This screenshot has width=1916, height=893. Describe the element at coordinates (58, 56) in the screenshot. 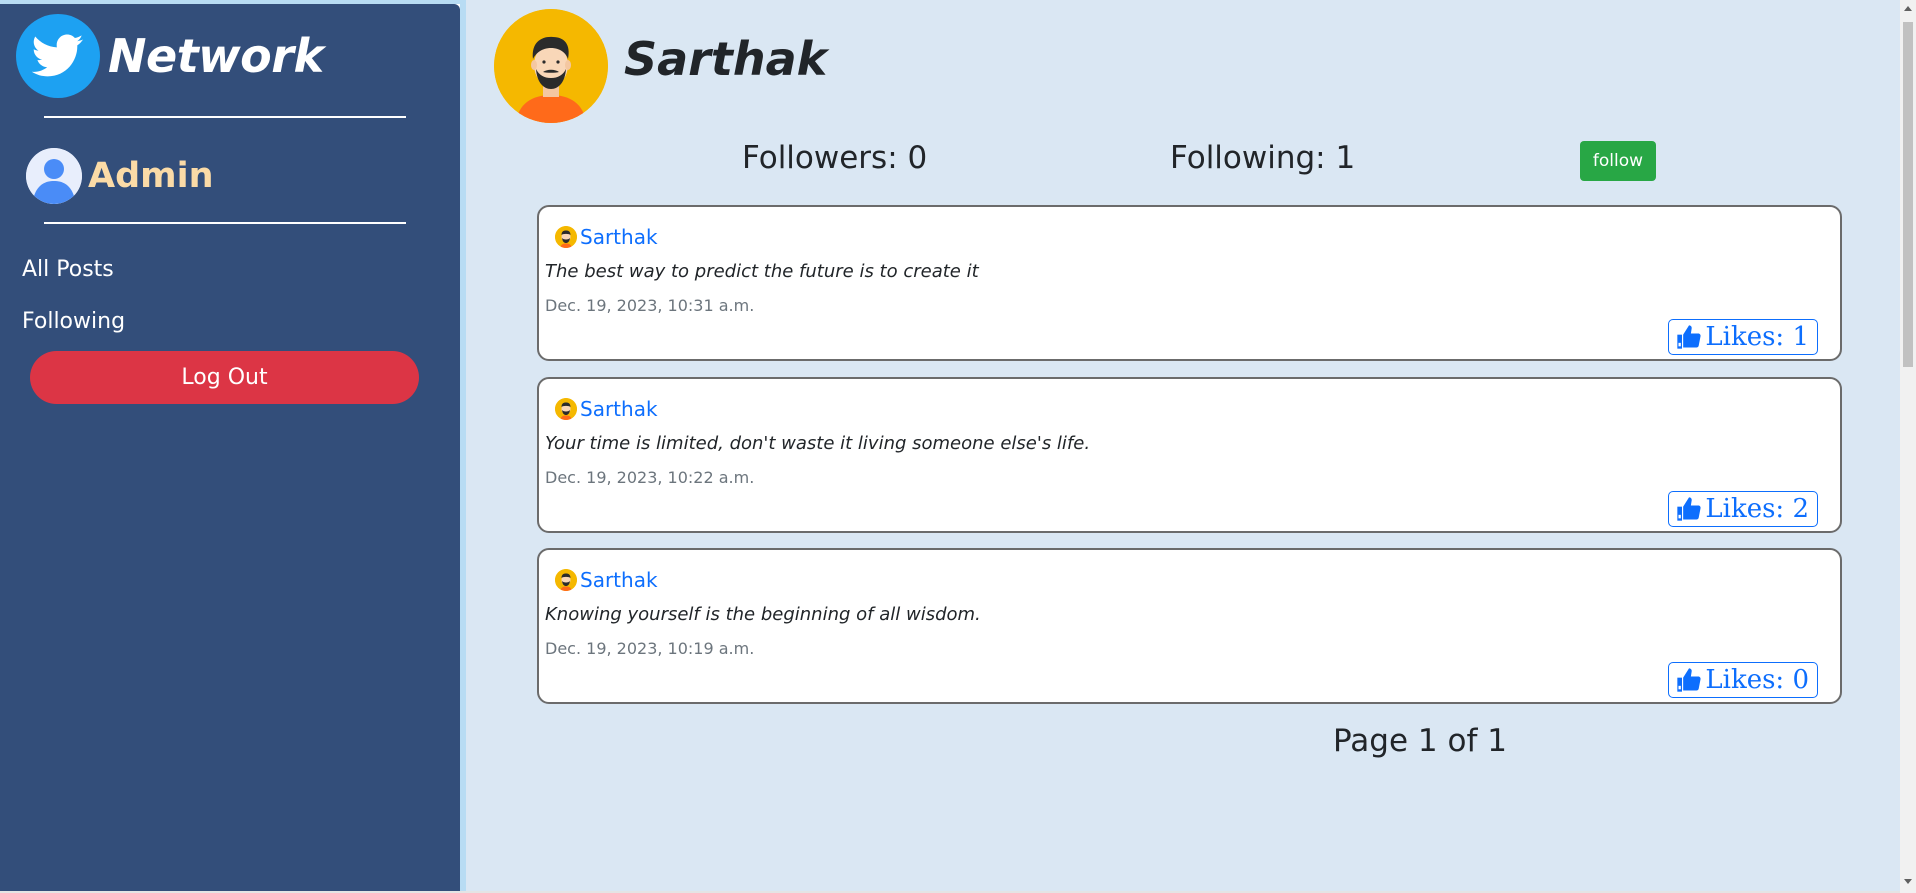

I see `twitter-bird-icon` at that location.